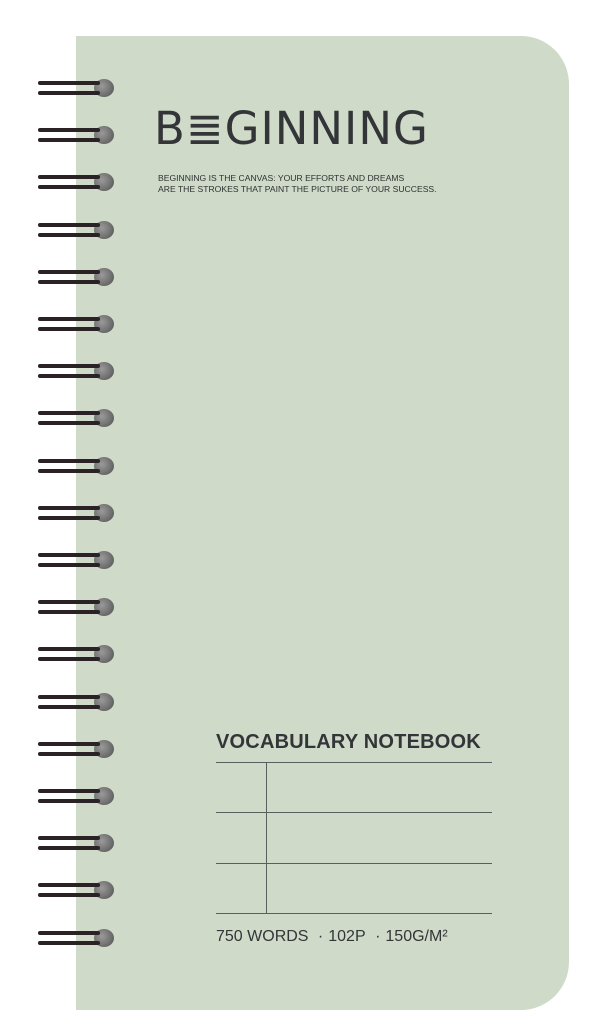 Image resolution: width=591 pixels, height=1023 pixels. What do you see at coordinates (348, 742) in the screenshot?
I see `vocabulary-title: VOCABULARY NOTEBOOK` at bounding box center [348, 742].